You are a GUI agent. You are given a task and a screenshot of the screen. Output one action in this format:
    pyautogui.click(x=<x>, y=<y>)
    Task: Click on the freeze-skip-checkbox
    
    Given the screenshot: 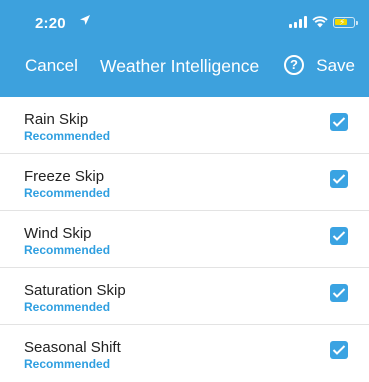 What is the action you would take?
    pyautogui.click(x=339, y=179)
    